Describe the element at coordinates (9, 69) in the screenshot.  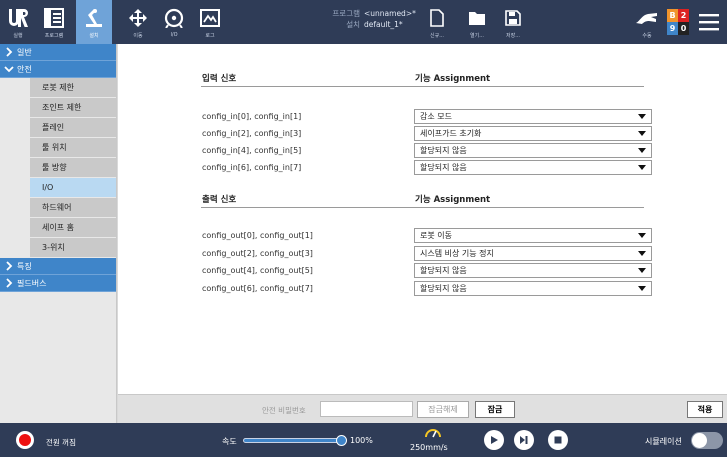
I see `chevron-down-icon` at that location.